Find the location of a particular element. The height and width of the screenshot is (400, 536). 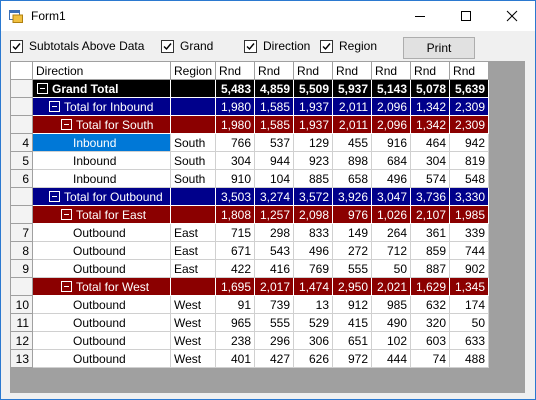

value-cell: 942 is located at coordinates (469, 142).